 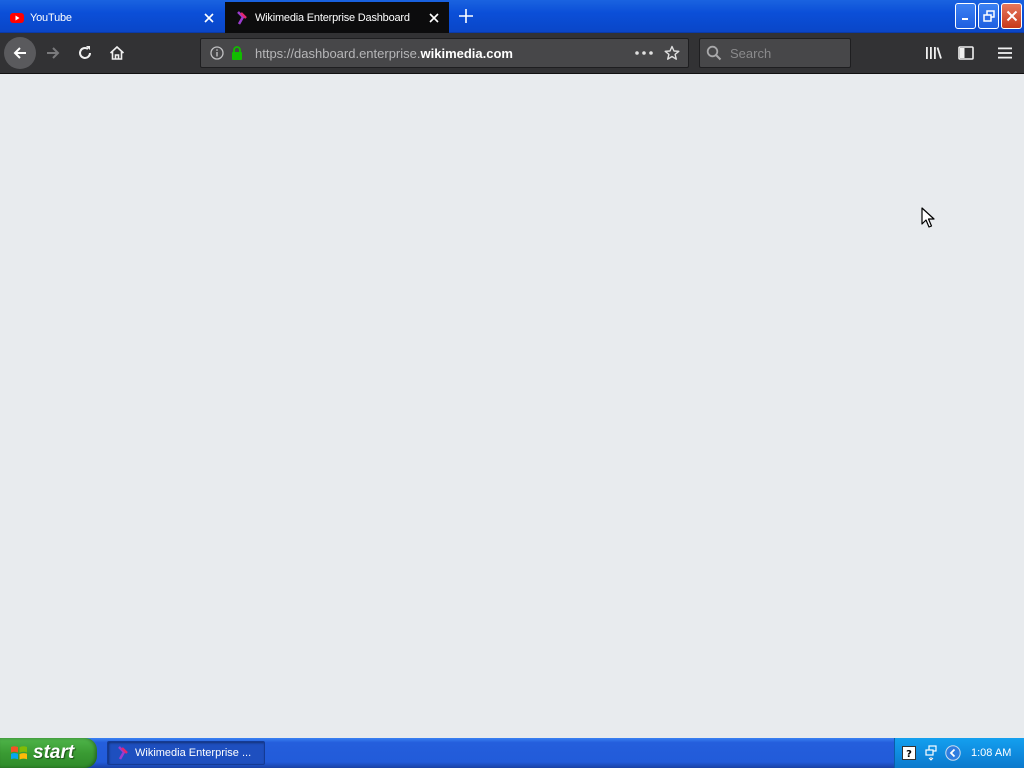 I want to click on library-button, so click(x=934, y=53).